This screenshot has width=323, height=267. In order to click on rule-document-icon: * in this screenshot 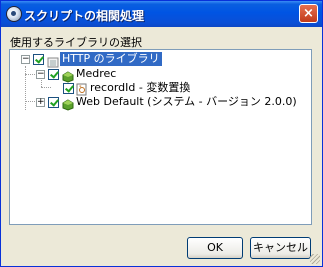, I will do `click(82, 88)`.